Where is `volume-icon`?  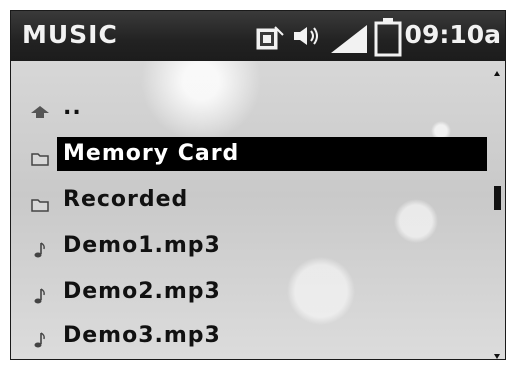 volume-icon is located at coordinates (306, 36).